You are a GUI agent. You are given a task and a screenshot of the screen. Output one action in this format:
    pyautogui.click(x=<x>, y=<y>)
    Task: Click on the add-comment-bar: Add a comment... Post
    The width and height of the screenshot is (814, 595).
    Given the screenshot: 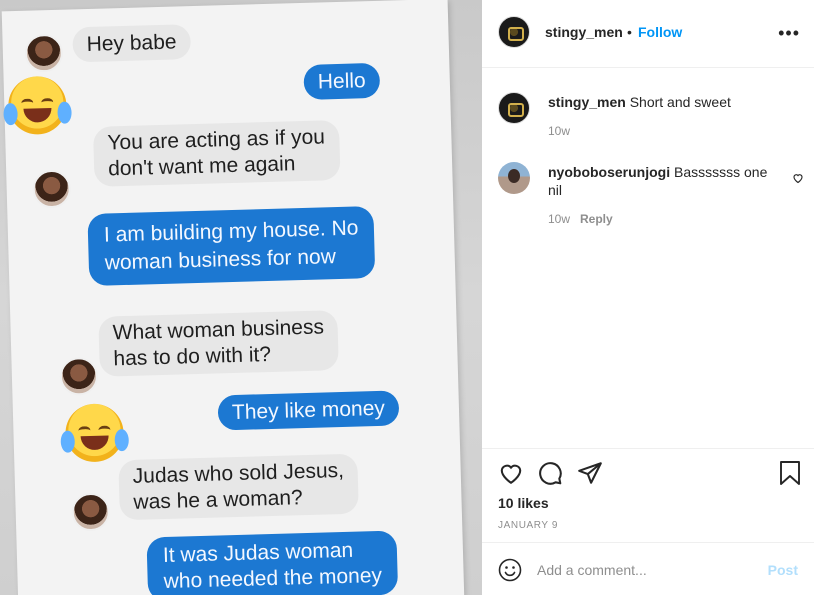 What is the action you would take?
    pyautogui.click(x=648, y=568)
    